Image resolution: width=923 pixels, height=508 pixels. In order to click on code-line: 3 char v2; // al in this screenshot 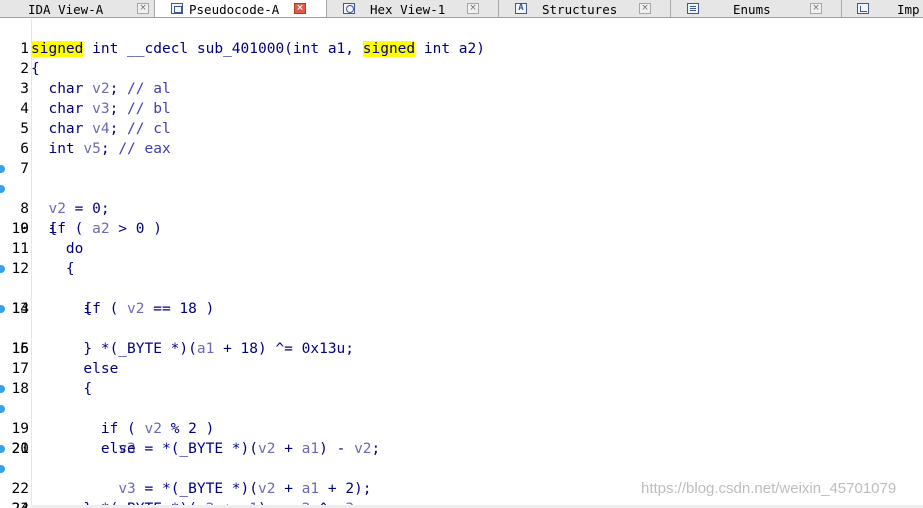, I will do `click(461, 78)`.